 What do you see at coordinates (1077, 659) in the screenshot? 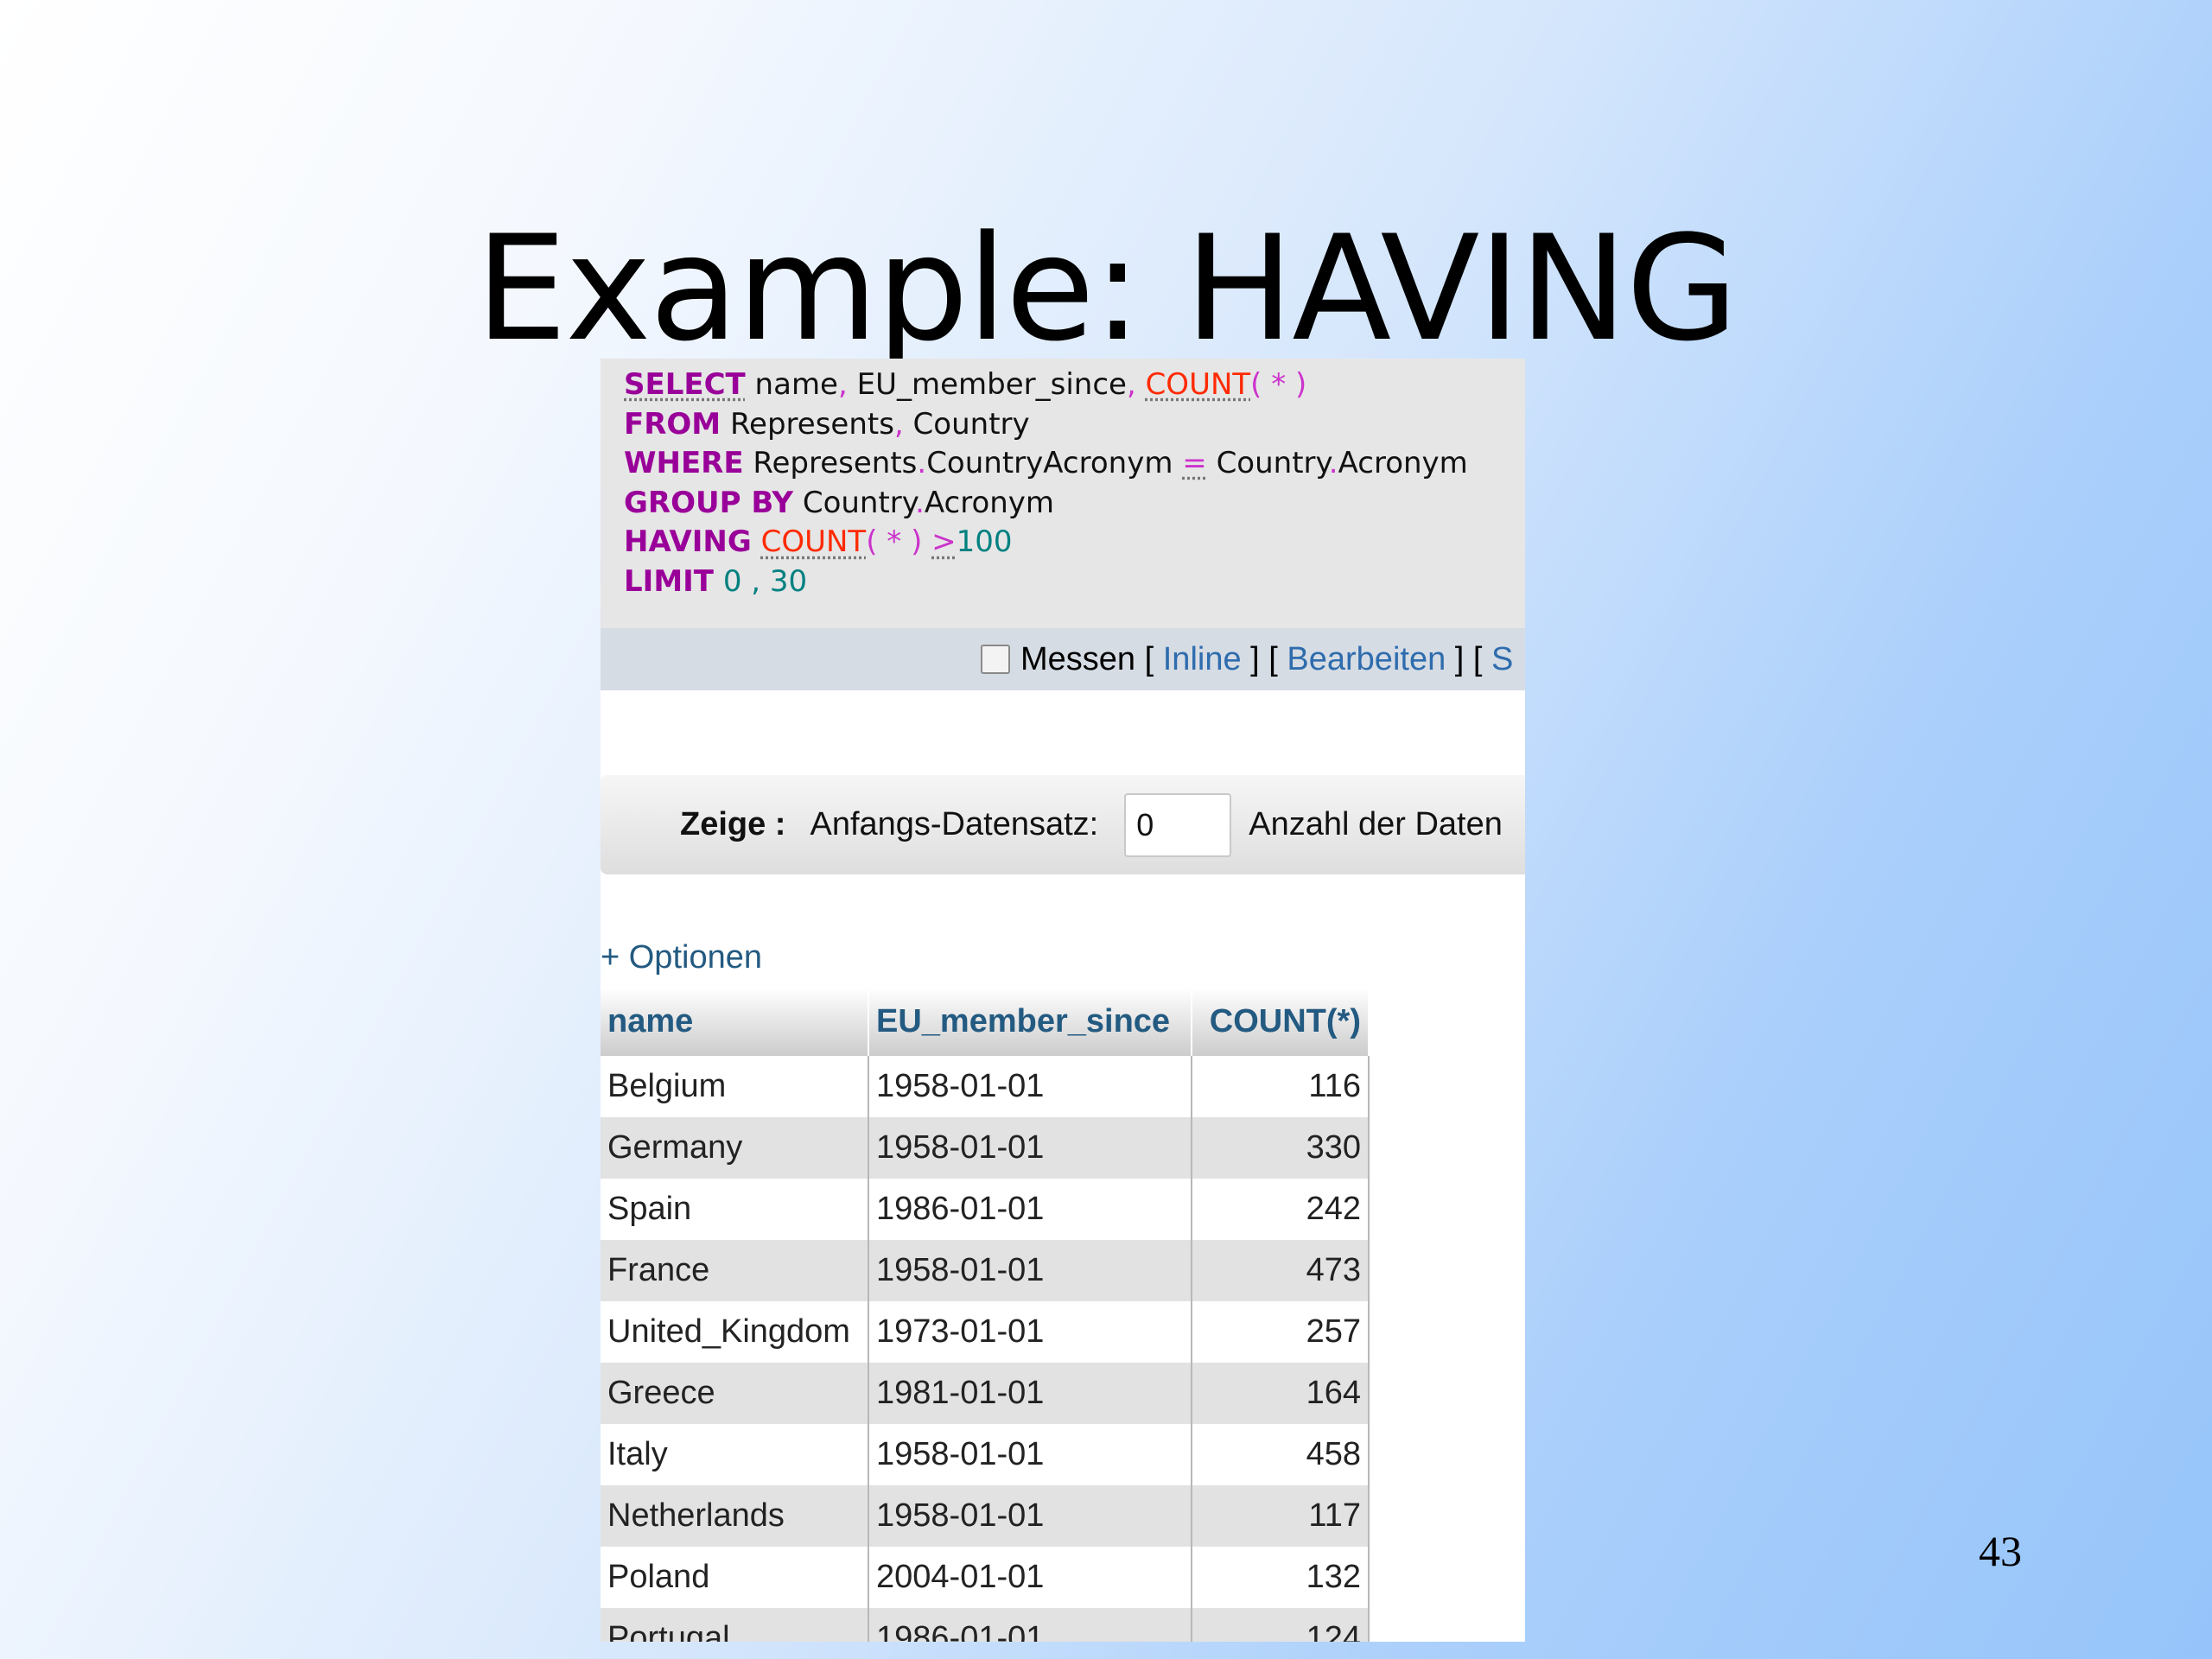
I see `measure-label: Messen` at bounding box center [1077, 659].